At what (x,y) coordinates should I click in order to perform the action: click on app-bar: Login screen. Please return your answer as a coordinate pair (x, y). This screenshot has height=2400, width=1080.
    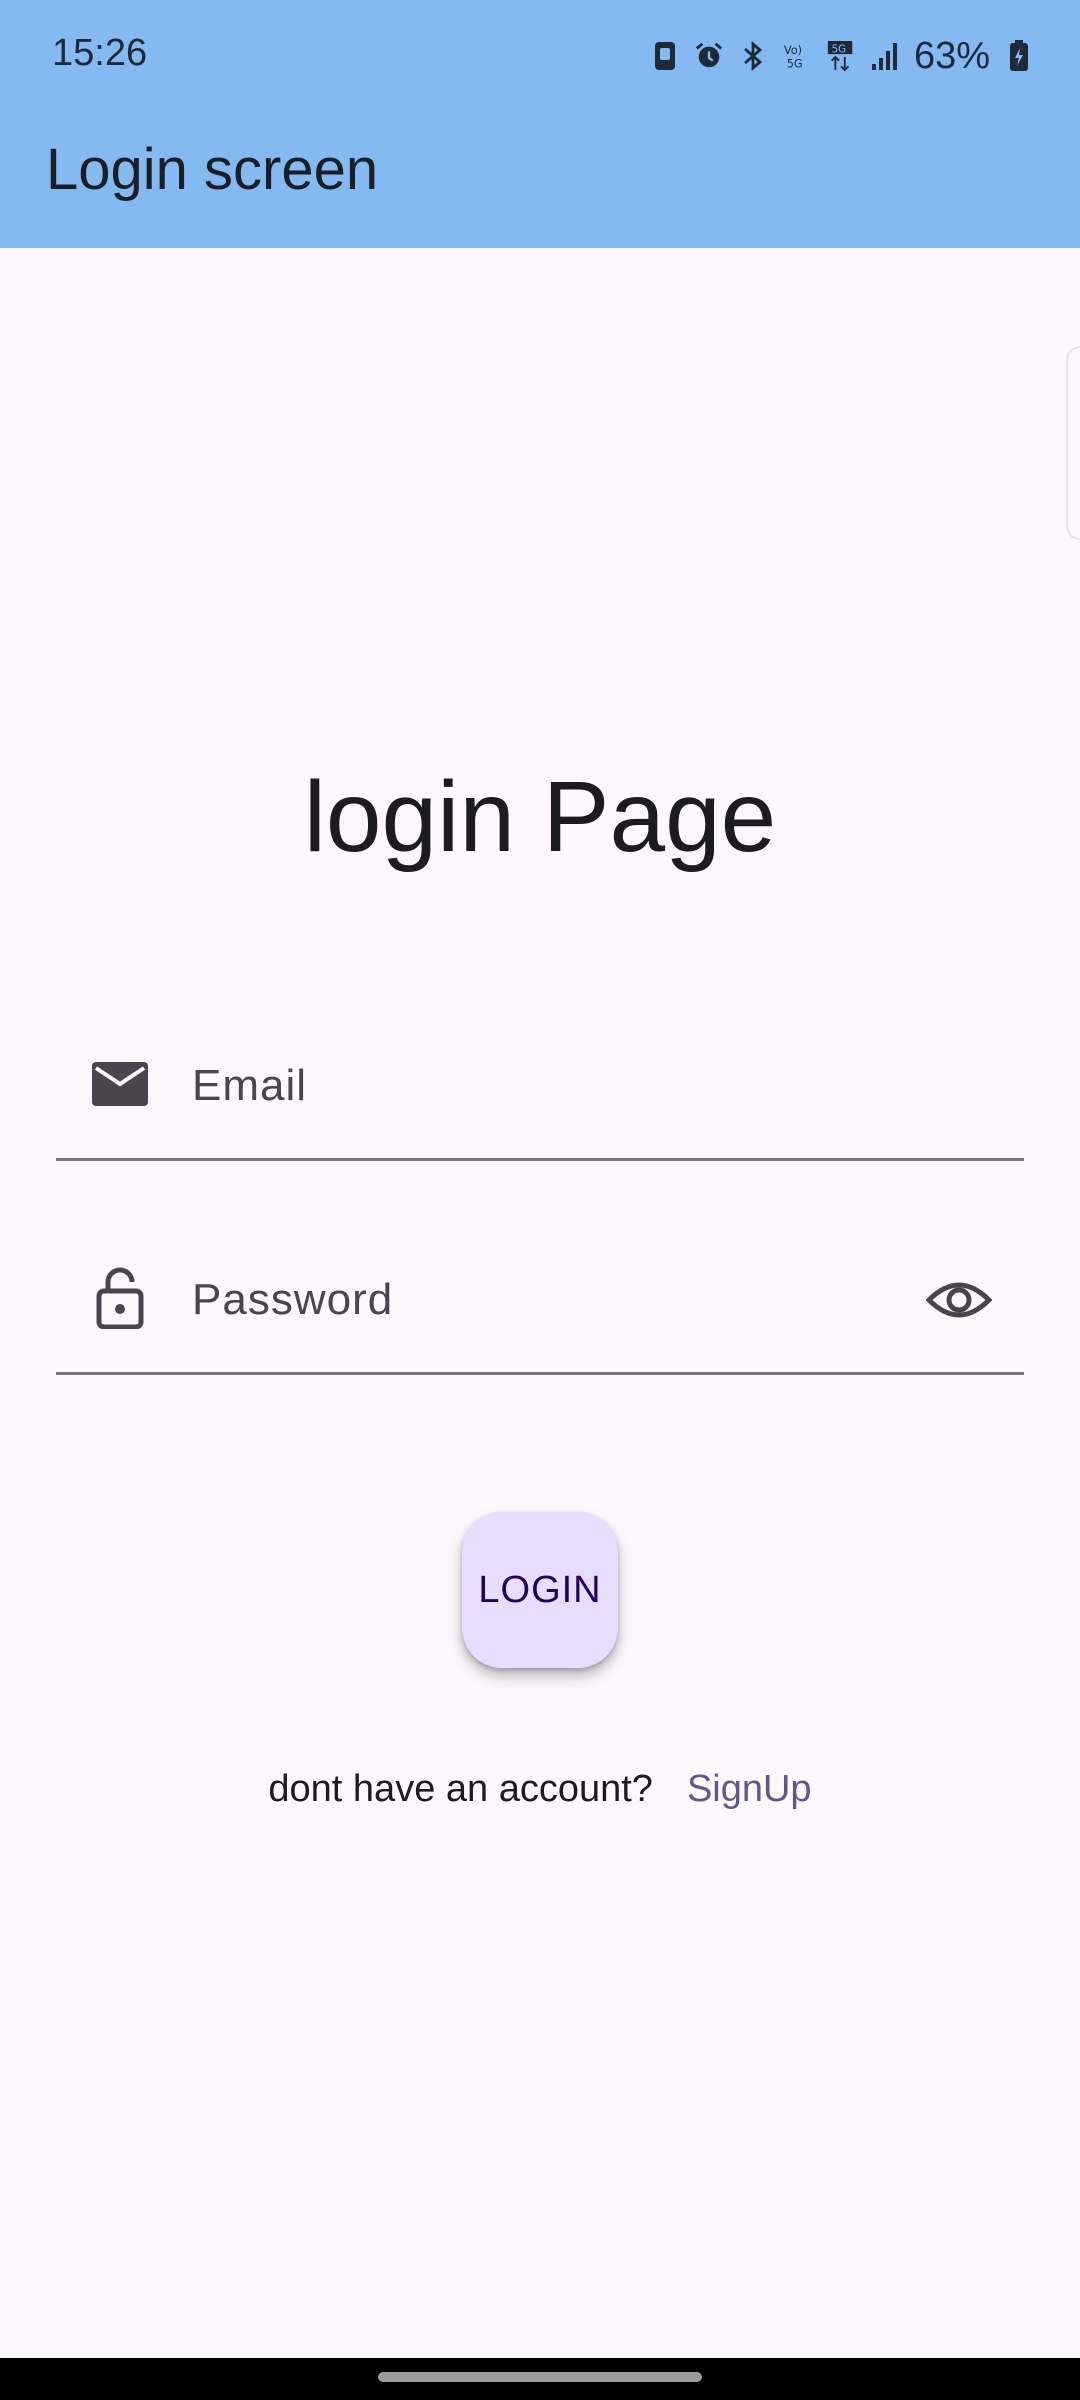
    Looking at the image, I should click on (540, 179).